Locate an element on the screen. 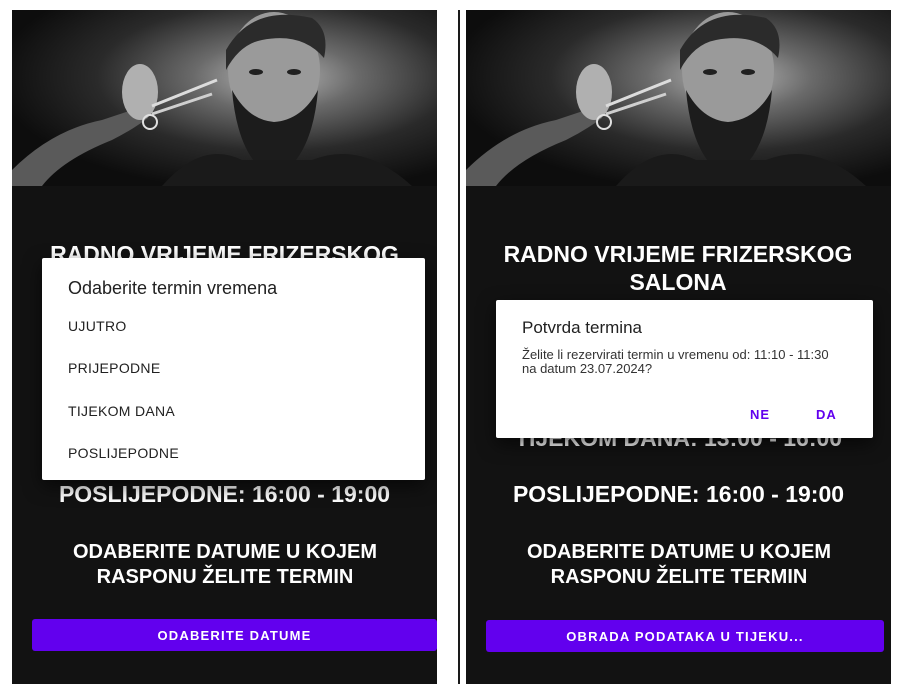 Image resolution: width=900 pixels, height=684 pixels. time-option-morning: UJUTRO is located at coordinates (97, 326).